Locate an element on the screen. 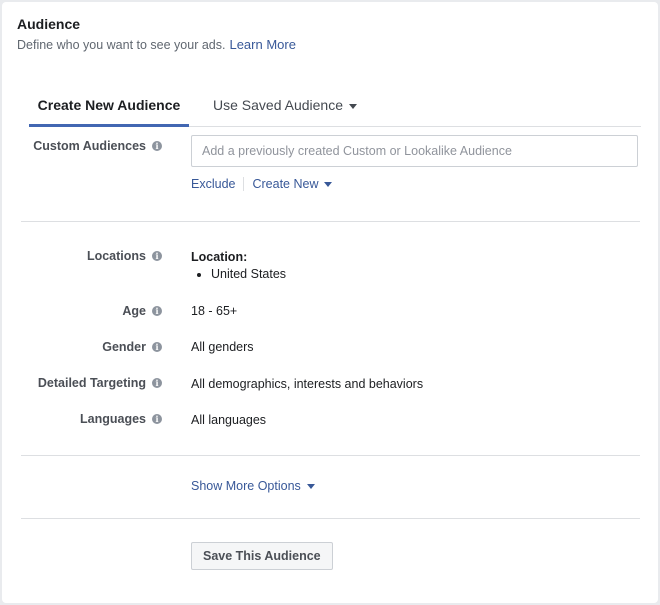 The height and width of the screenshot is (605, 660). create-new-dropdown: Create New is located at coordinates (292, 184).